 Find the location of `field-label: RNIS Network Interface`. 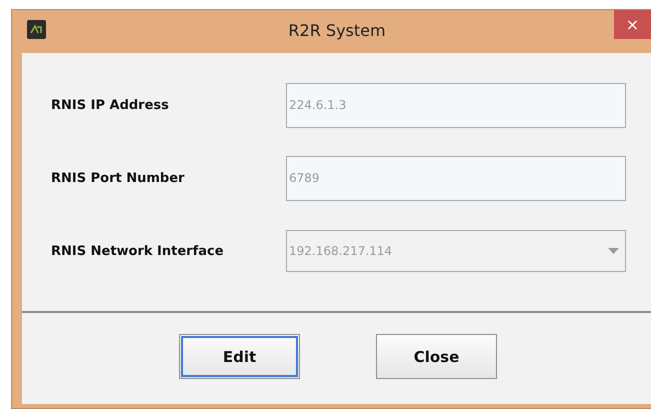

field-label: RNIS Network Interface is located at coordinates (137, 251).